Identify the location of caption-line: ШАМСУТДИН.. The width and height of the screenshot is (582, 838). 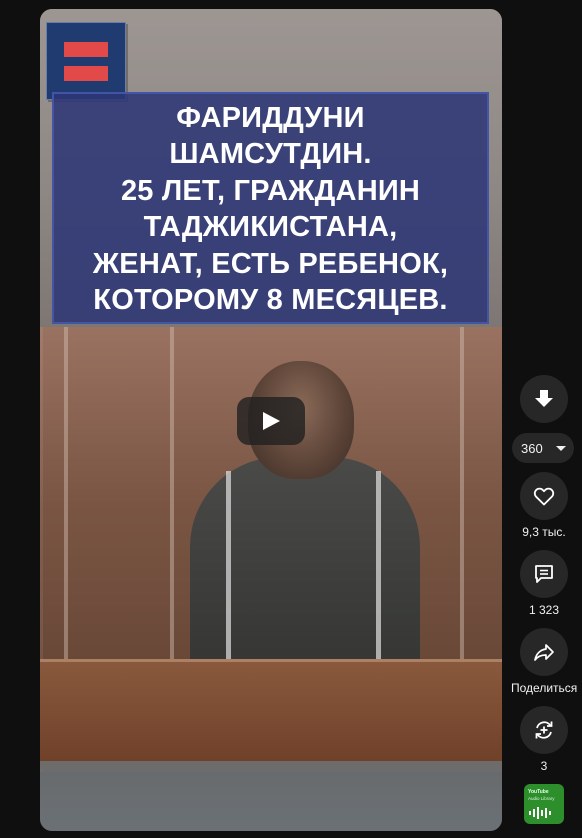
(270, 154).